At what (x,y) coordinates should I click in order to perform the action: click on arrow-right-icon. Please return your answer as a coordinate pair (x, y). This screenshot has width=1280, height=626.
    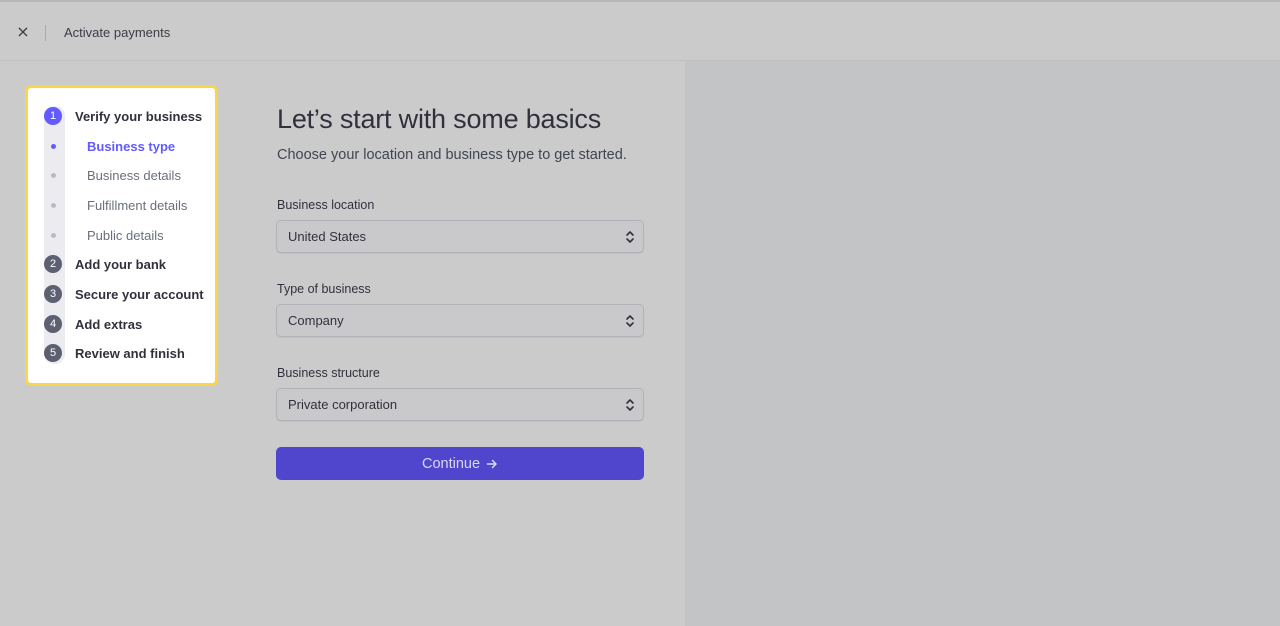
    Looking at the image, I should click on (491, 463).